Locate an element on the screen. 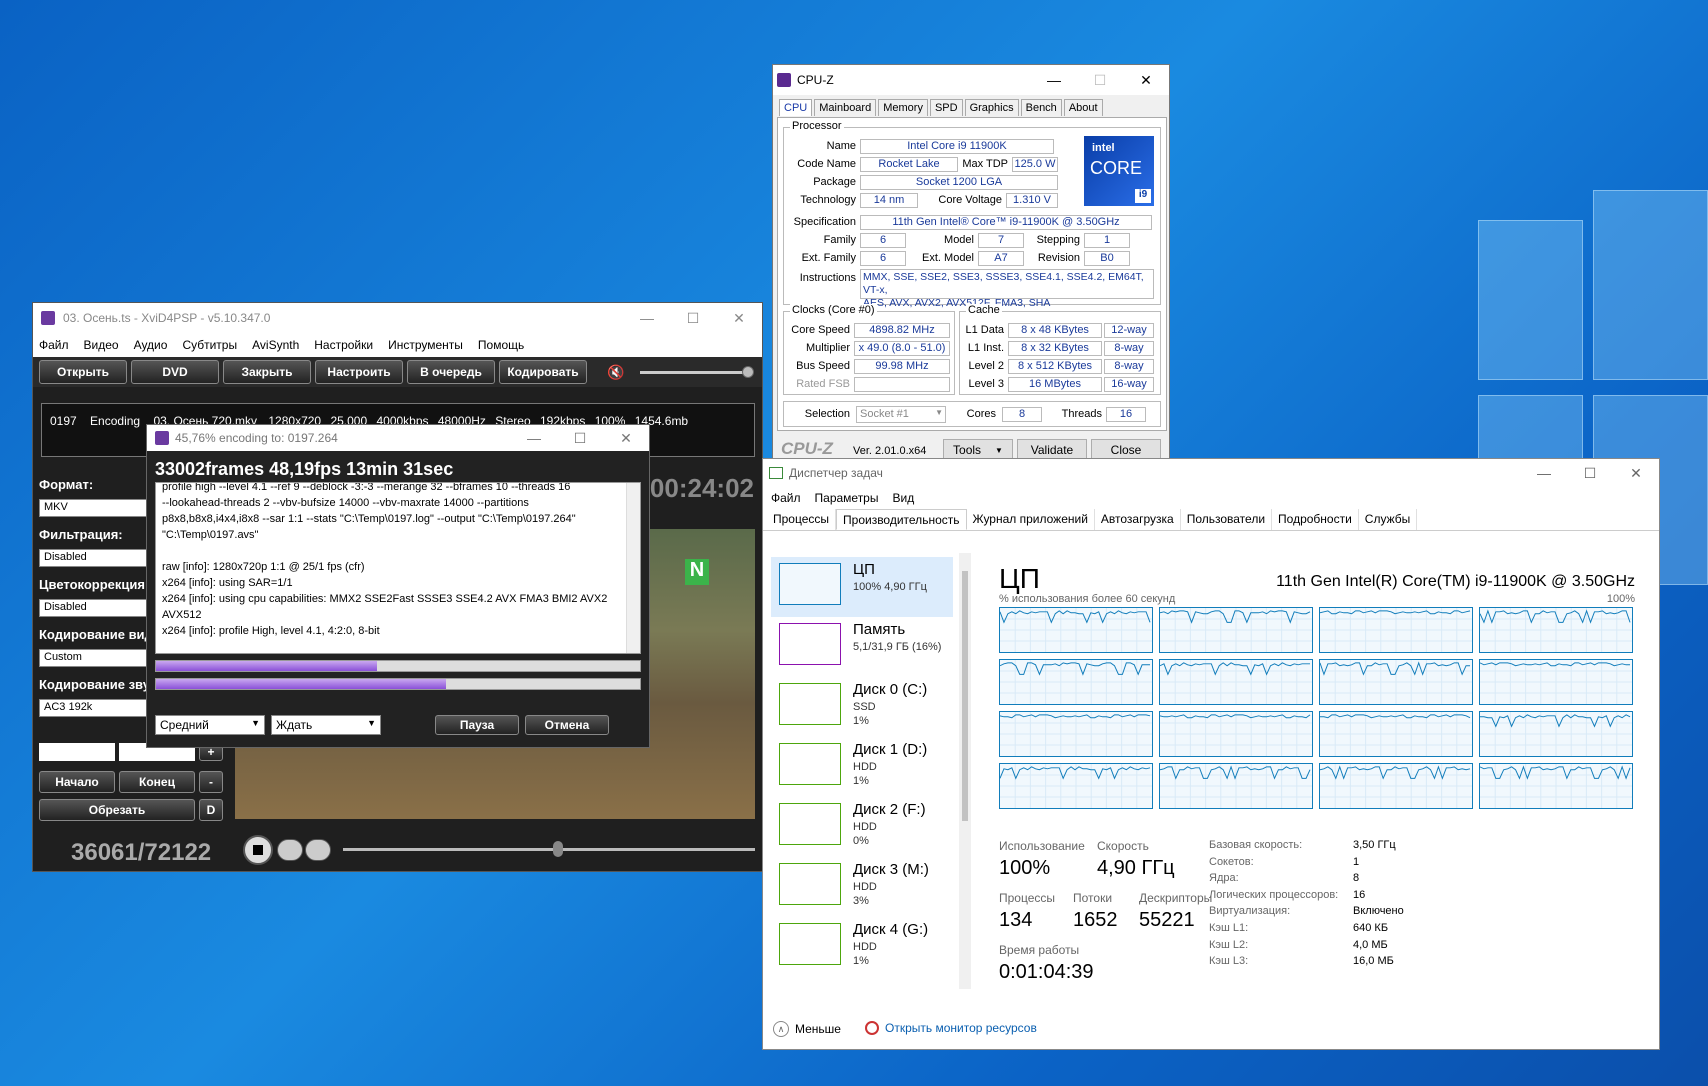 This screenshot has height=1086, width=1708. sidebar-item-0: ЦП 100% 4,90 ГГц is located at coordinates (862, 587).